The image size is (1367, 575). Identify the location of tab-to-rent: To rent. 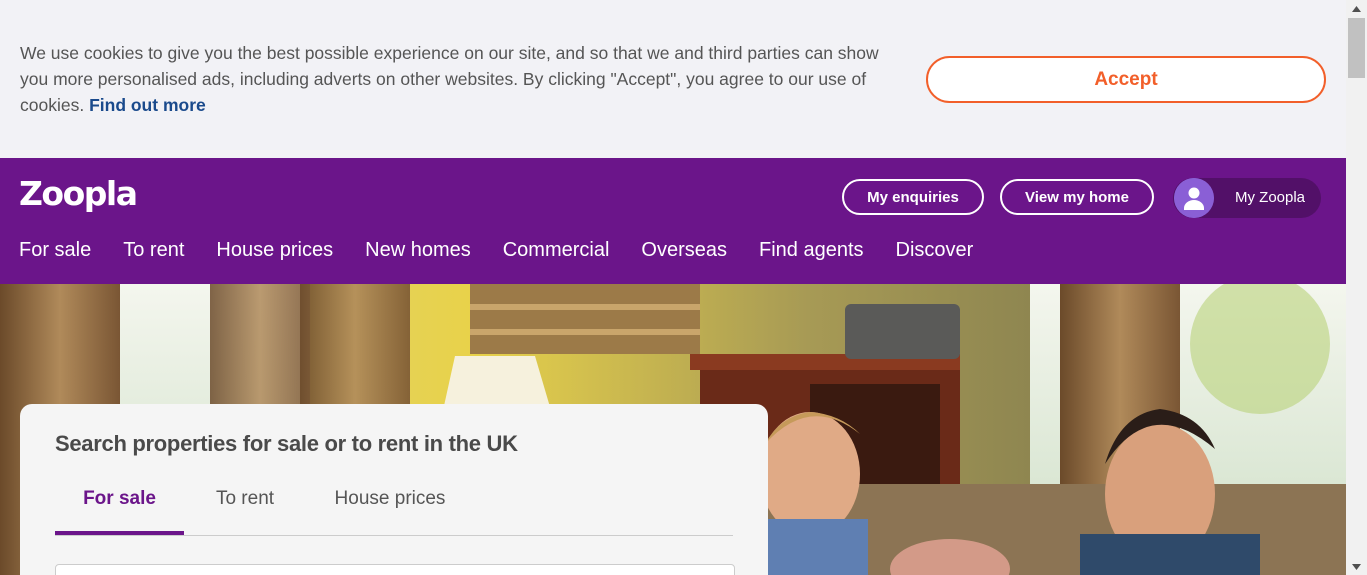
(245, 512).